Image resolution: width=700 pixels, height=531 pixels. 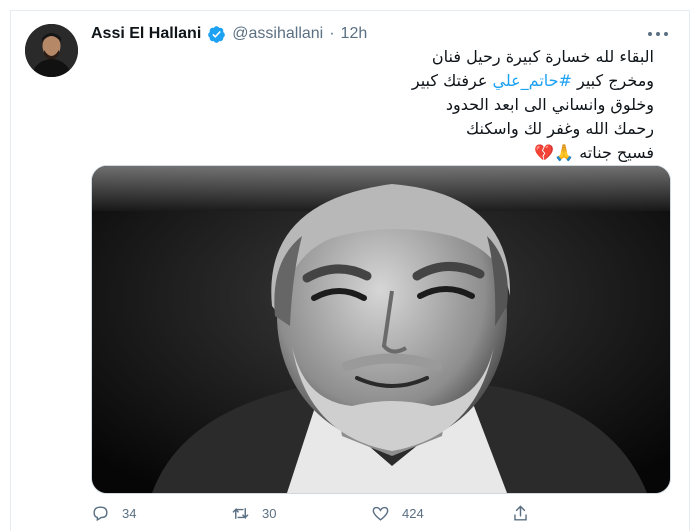 What do you see at coordinates (100, 514) in the screenshot?
I see `reply-icon` at bounding box center [100, 514].